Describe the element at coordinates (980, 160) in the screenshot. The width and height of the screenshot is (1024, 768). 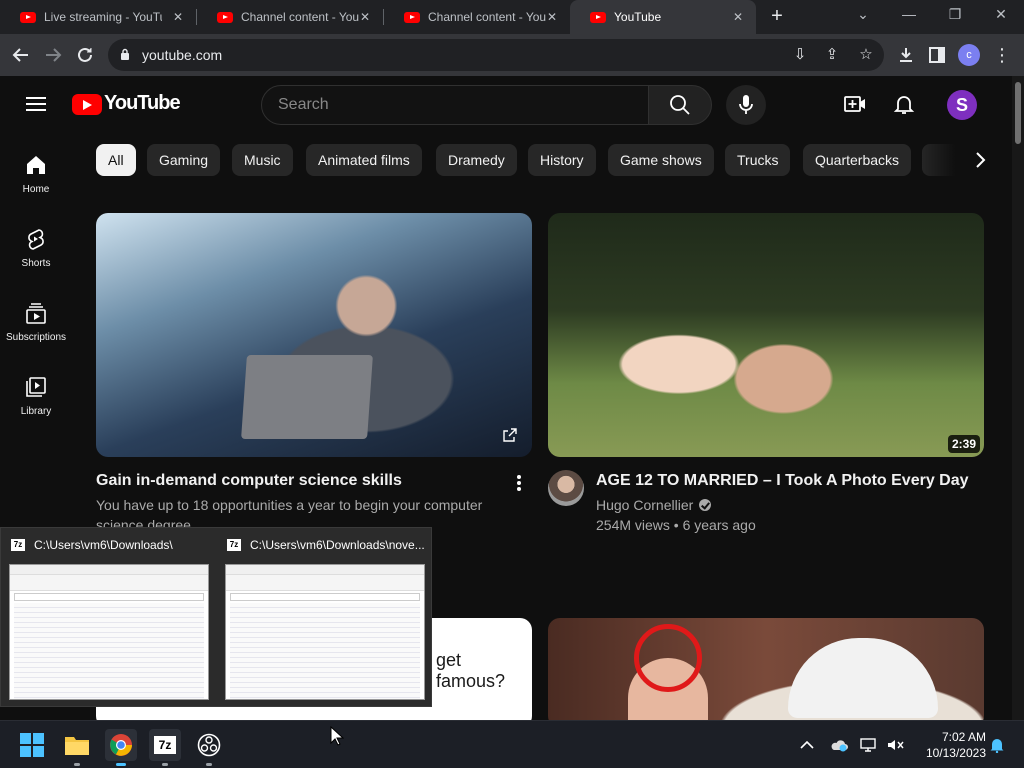
I see `chevron-right-icon` at that location.